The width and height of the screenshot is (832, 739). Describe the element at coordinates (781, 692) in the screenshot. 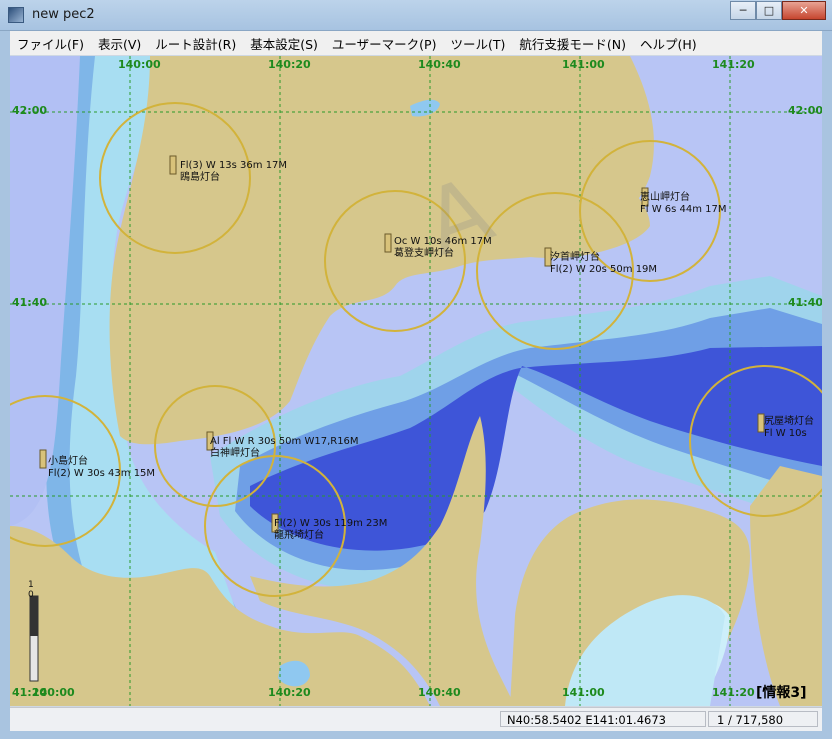

I see `info-badge: [情報3]` at that location.